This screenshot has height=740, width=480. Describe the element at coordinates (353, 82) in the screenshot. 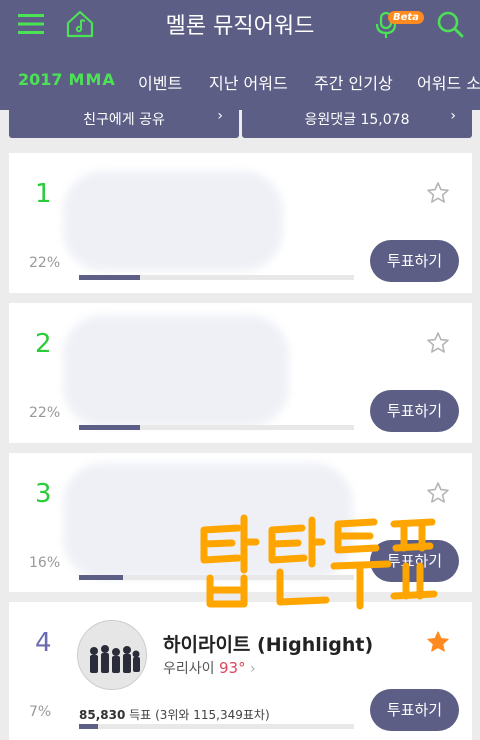

I see `tab-weekly-popular: 주간 인기상` at that location.